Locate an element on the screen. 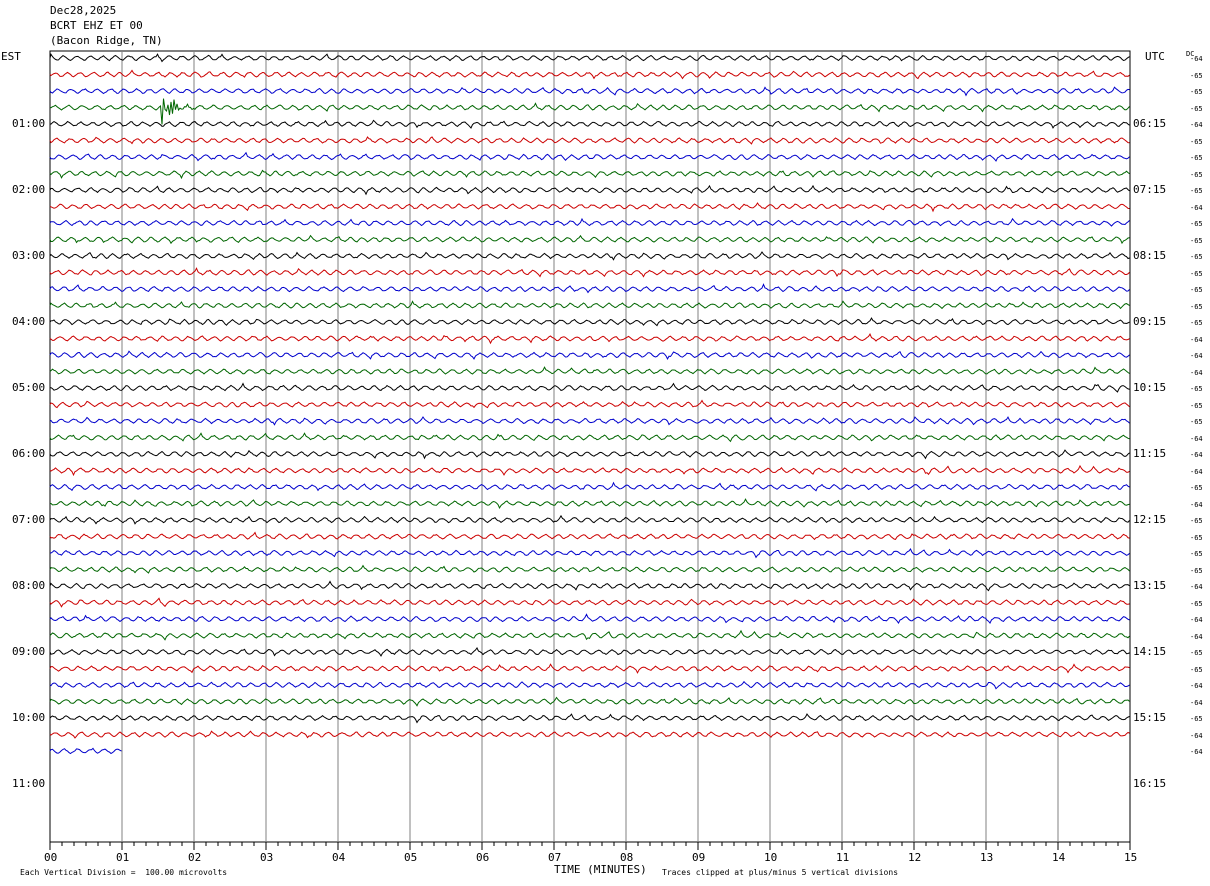 Image resolution: width=1210 pixels, height=886 pixels. utc-hour-label: 08:15 is located at coordinates (1150, 255).